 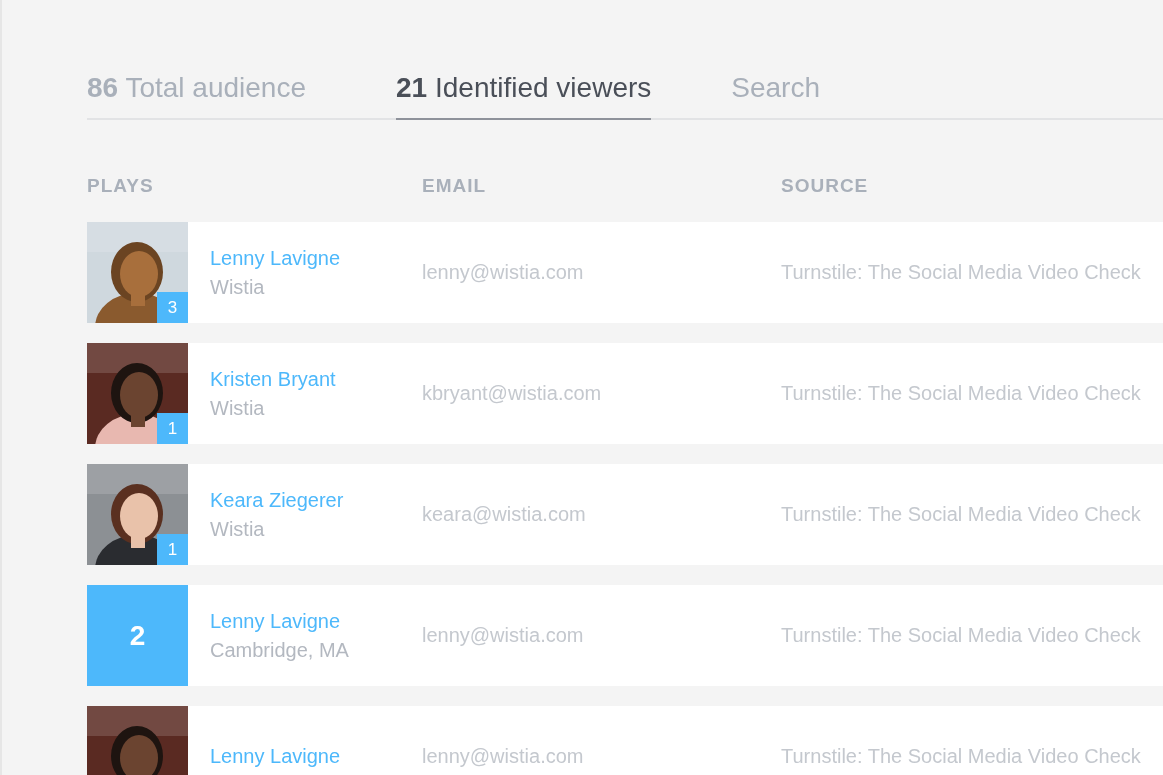 What do you see at coordinates (273, 379) in the screenshot?
I see `viewer-name: Kristen Bryant` at bounding box center [273, 379].